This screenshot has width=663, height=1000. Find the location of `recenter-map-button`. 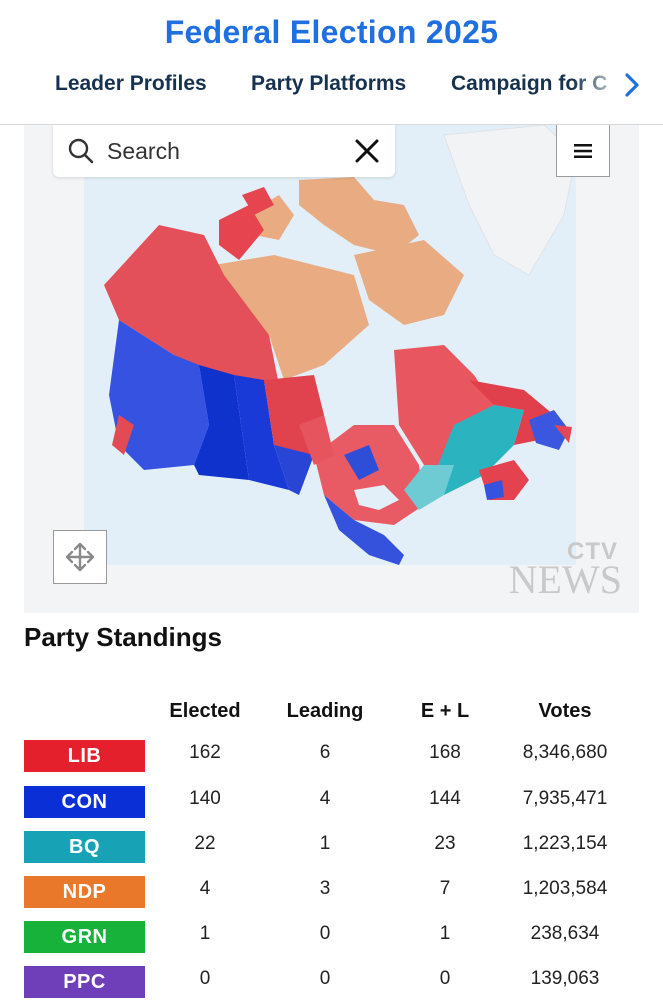

recenter-map-button is located at coordinates (80, 557).